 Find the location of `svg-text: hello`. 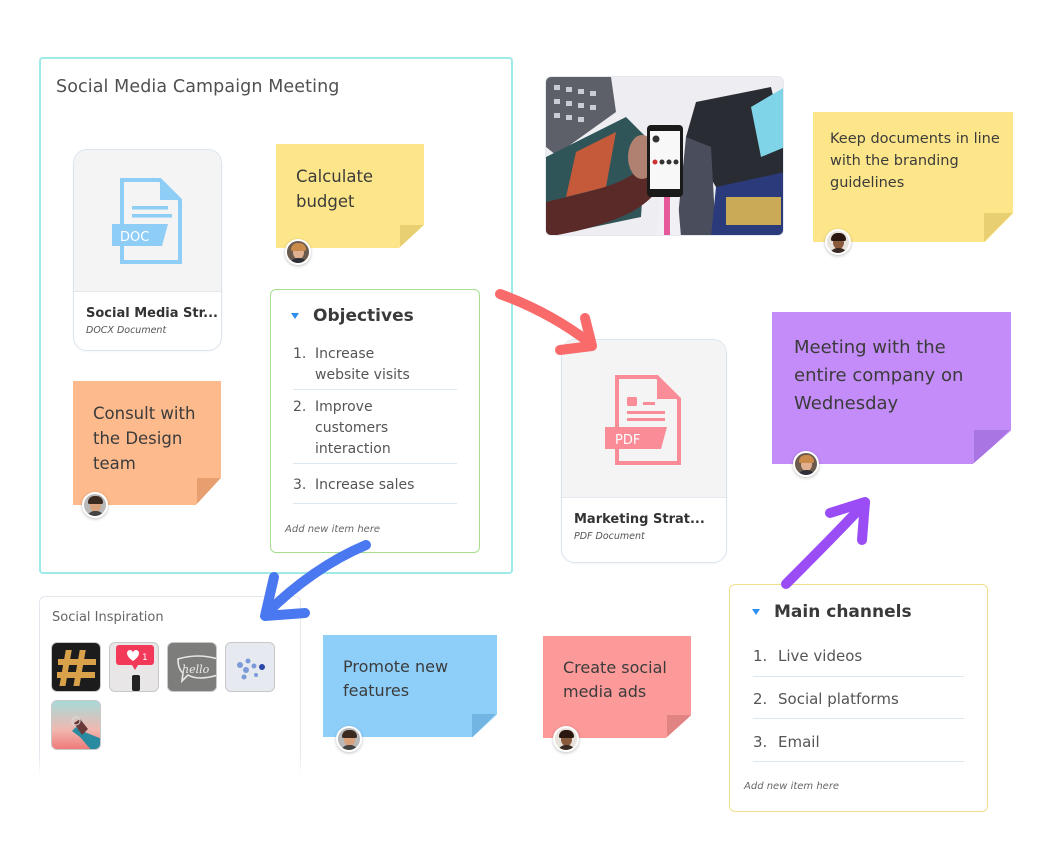

svg-text: hello is located at coordinates (196, 669).